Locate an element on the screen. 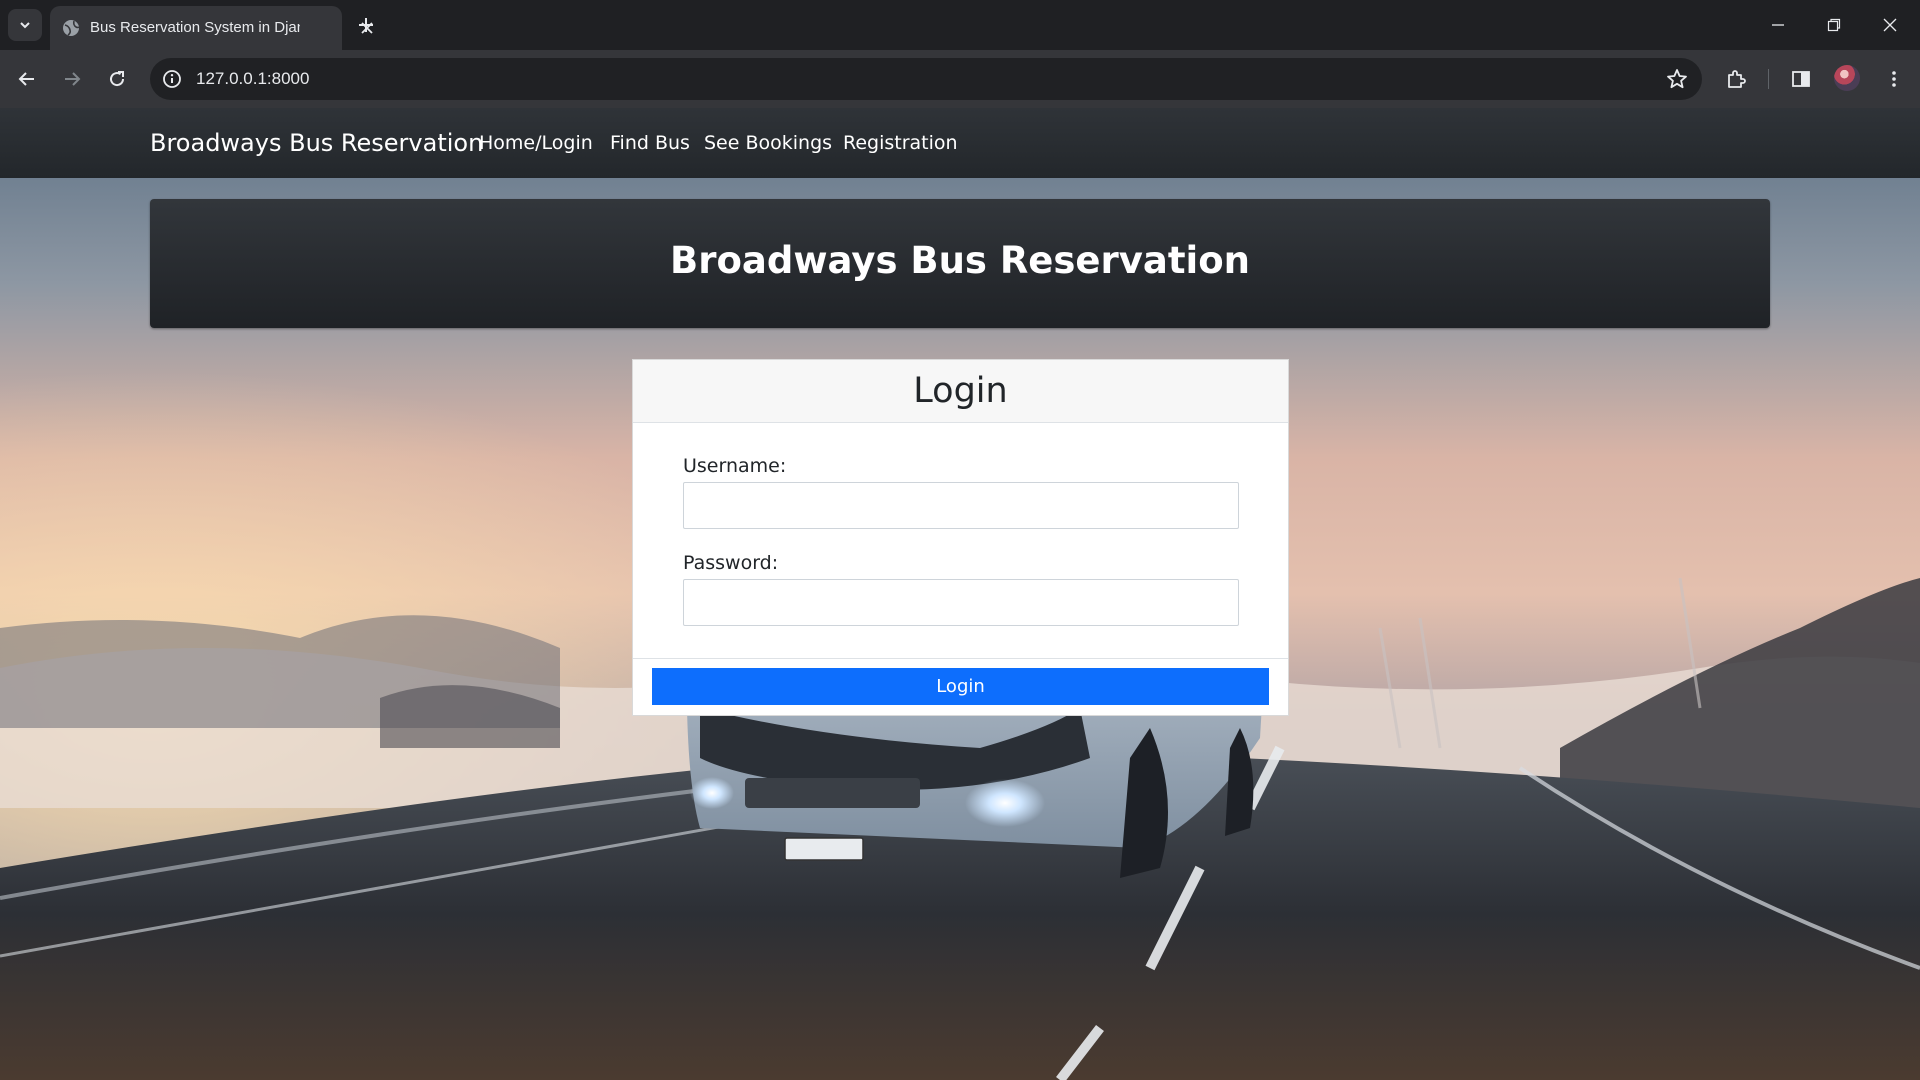  restore-icon is located at coordinates (1834, 25).